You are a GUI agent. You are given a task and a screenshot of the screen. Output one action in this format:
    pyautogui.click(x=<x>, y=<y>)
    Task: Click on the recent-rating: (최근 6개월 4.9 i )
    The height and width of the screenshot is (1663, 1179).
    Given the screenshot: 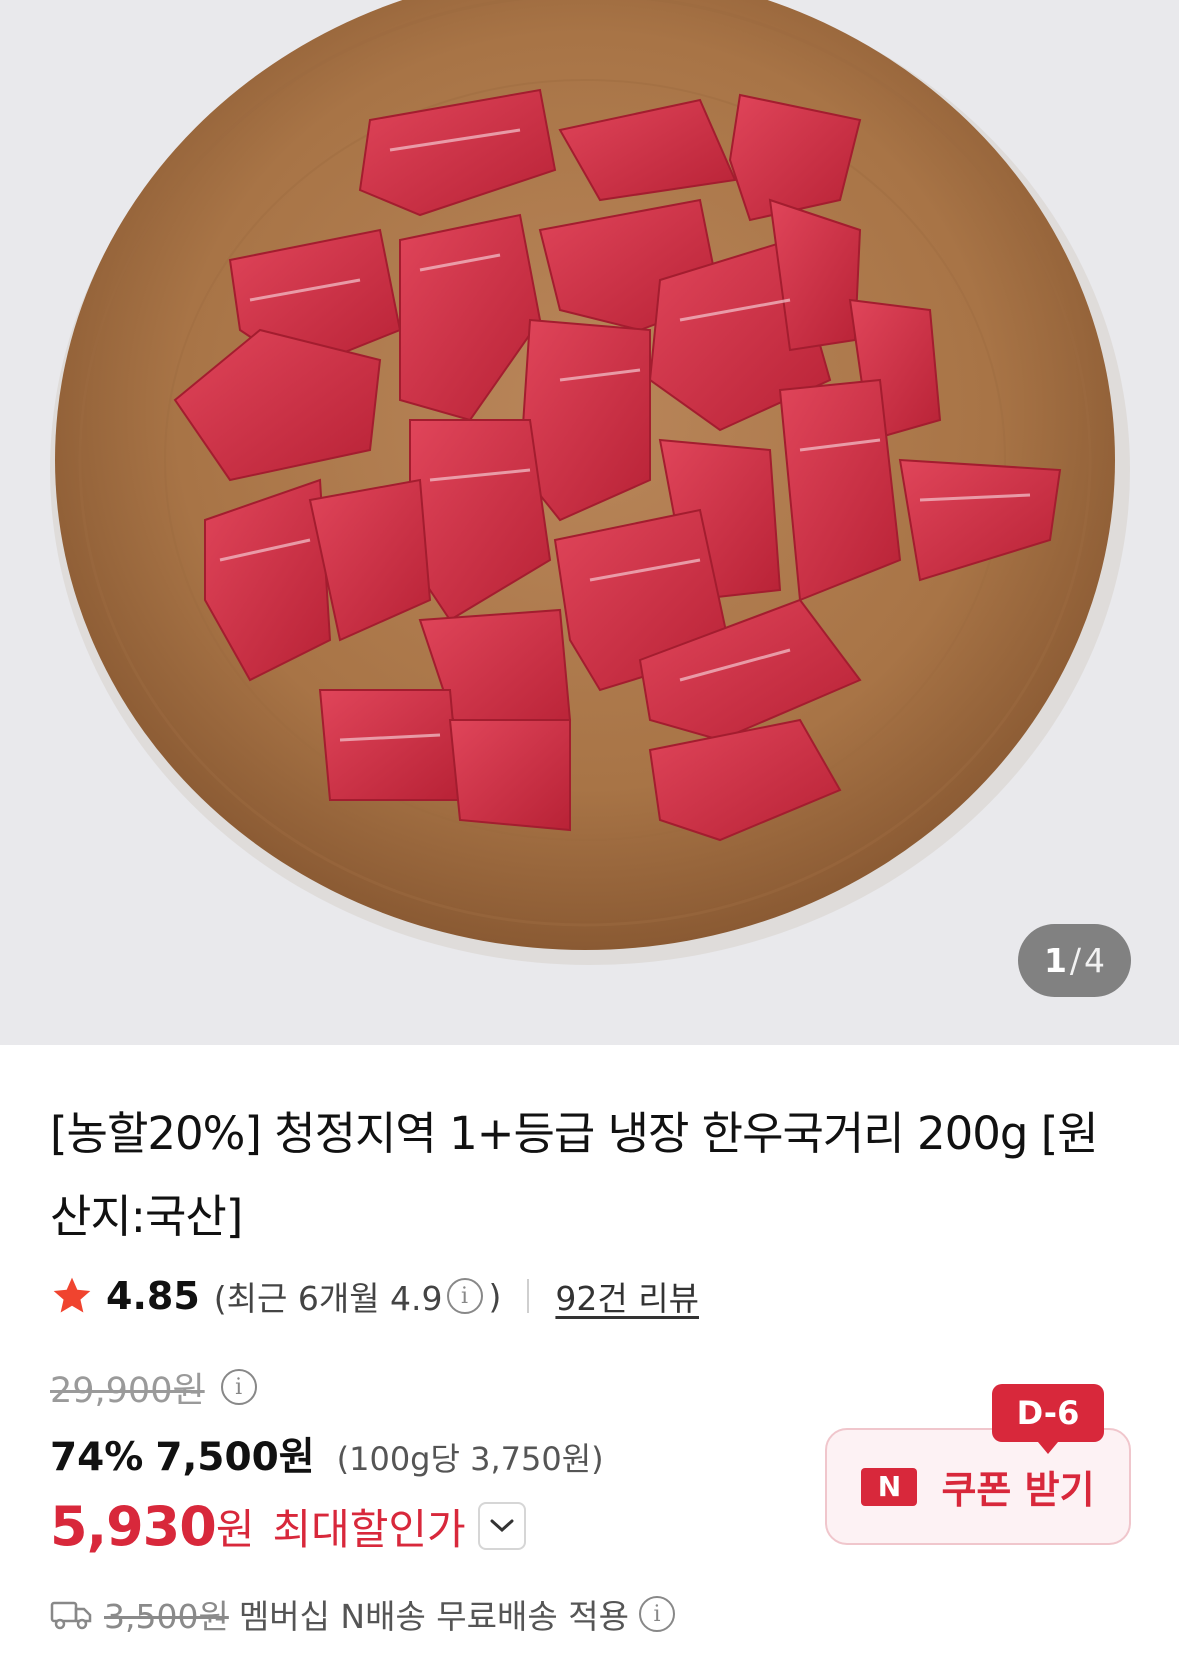 What is the action you would take?
    pyautogui.click(x=358, y=1296)
    